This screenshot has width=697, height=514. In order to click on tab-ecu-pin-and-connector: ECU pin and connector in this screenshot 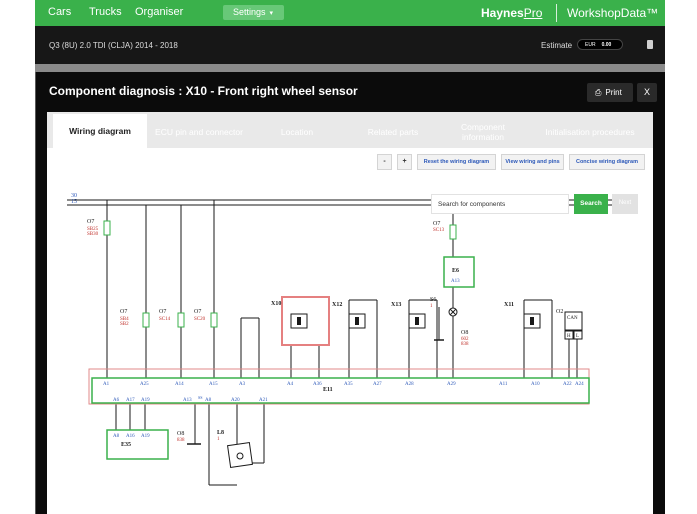, I will do `click(199, 132)`.